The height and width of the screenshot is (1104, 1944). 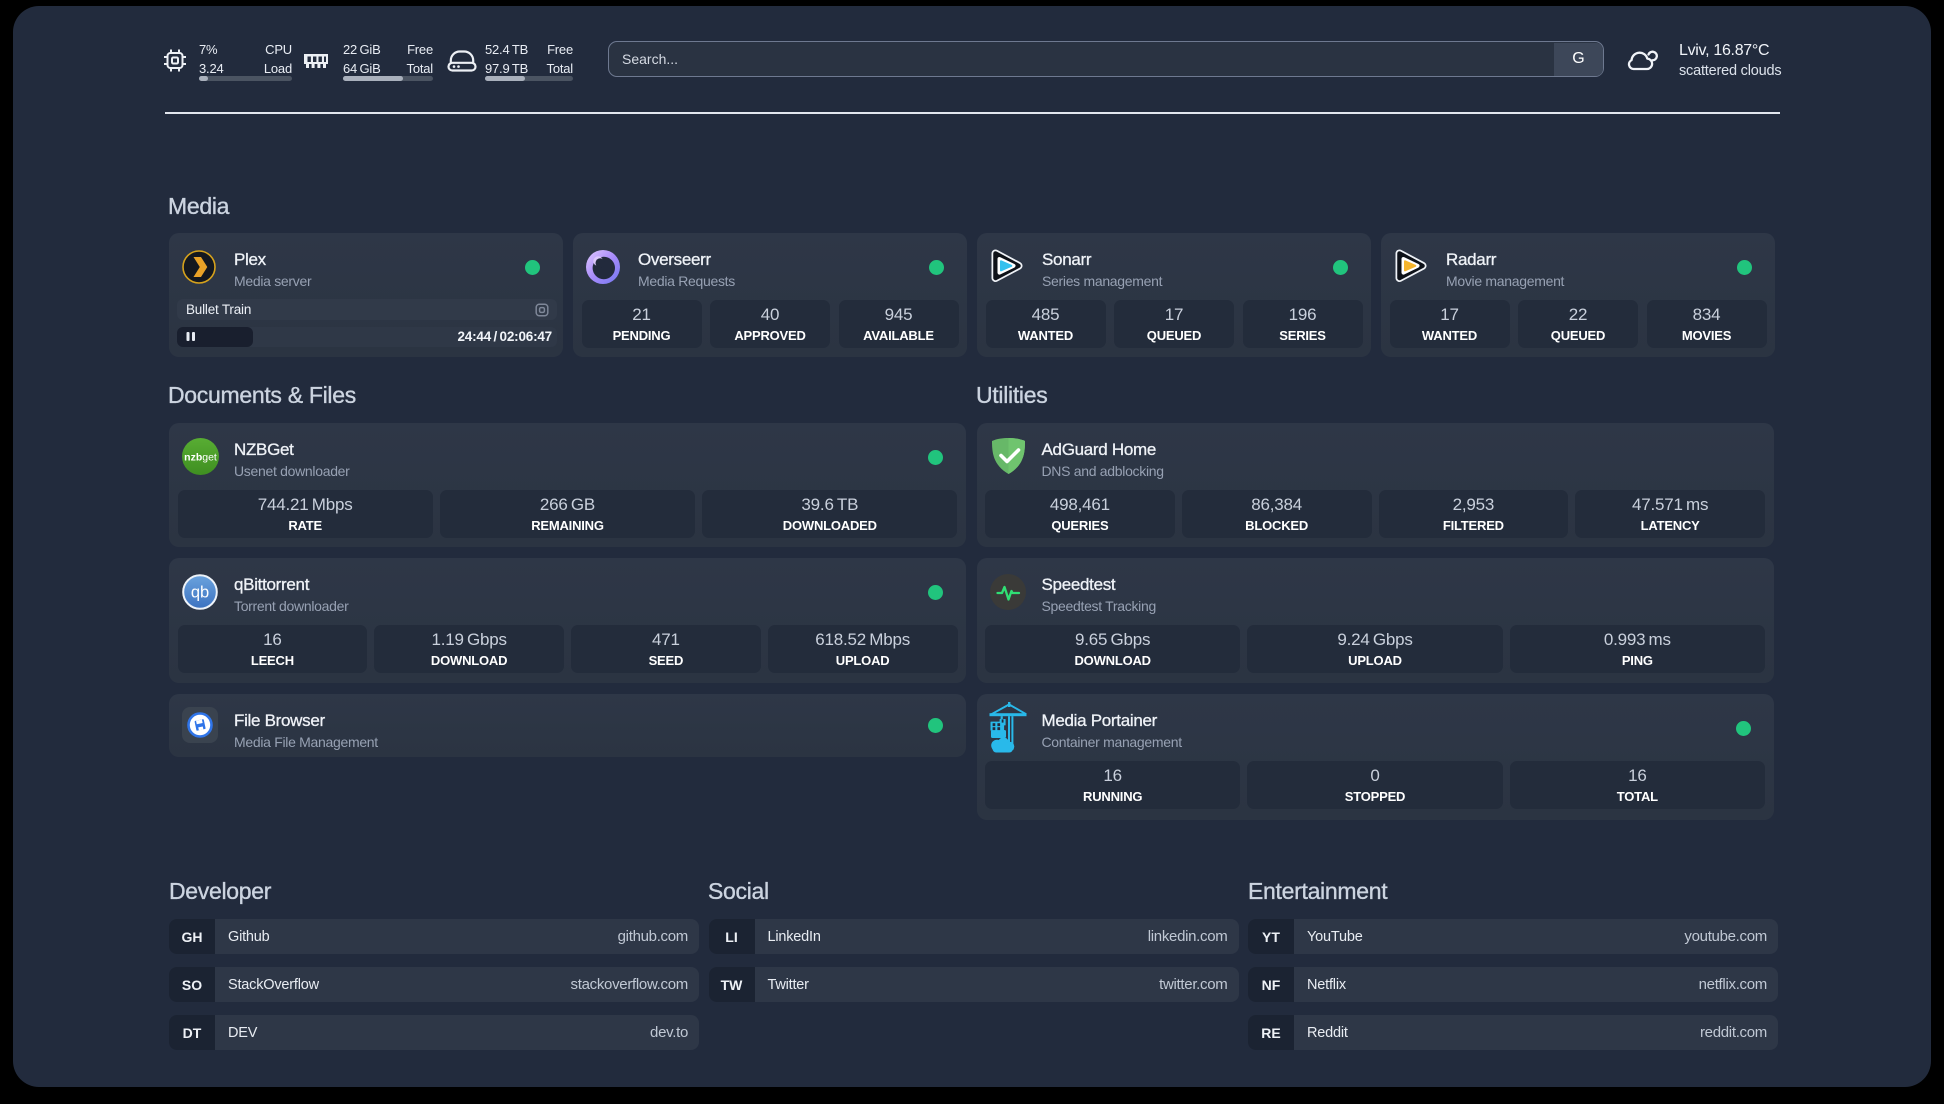 I want to click on svg-text: qb, so click(x=200, y=593).